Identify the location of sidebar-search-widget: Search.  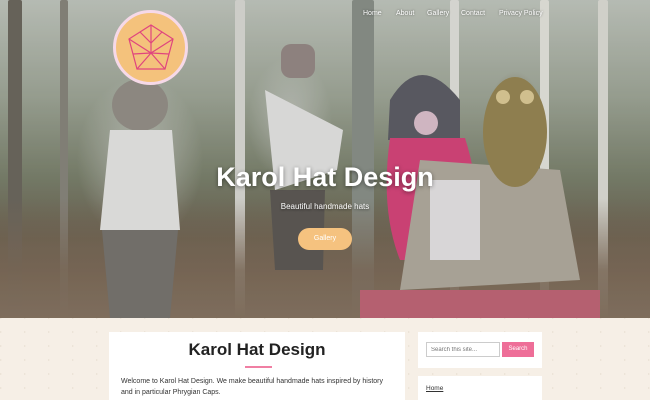
(480, 350).